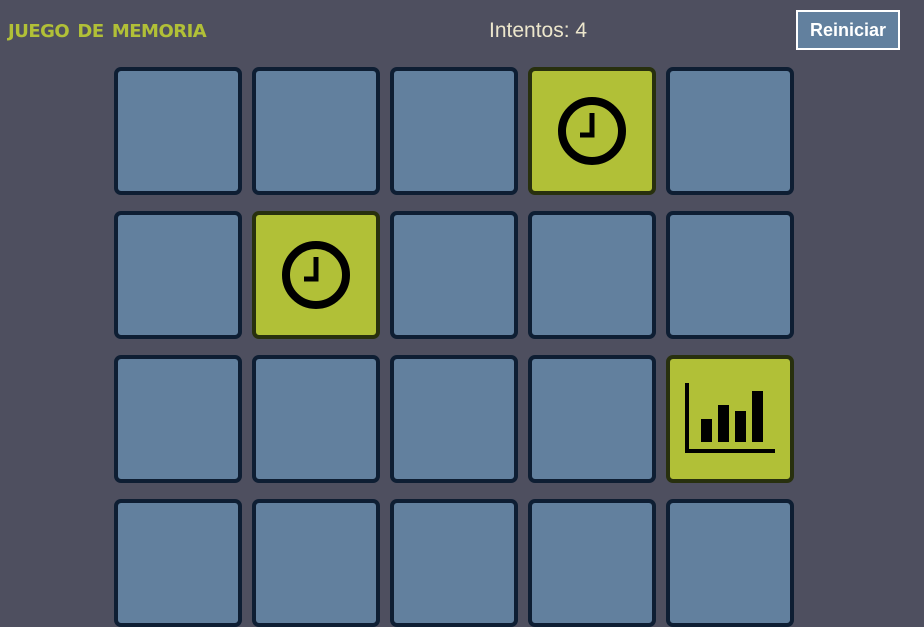 The height and width of the screenshot is (627, 924). I want to click on attempts-counter: Intentos: 4, so click(538, 30).